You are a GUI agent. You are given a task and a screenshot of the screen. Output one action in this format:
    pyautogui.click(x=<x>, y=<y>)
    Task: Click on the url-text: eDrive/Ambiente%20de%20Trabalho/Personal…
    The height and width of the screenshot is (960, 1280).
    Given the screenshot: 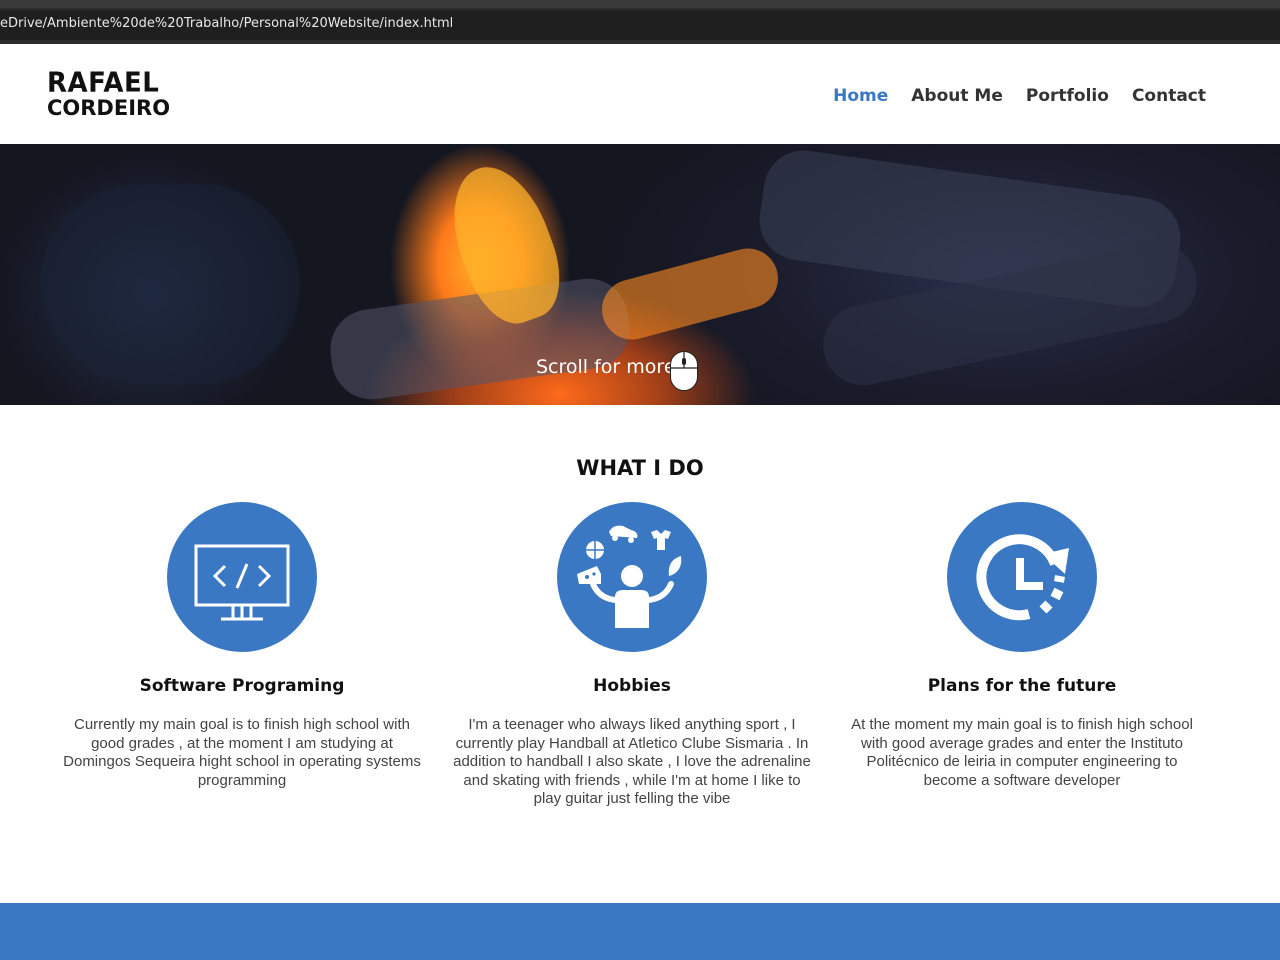 What is the action you would take?
    pyautogui.click(x=226, y=23)
    